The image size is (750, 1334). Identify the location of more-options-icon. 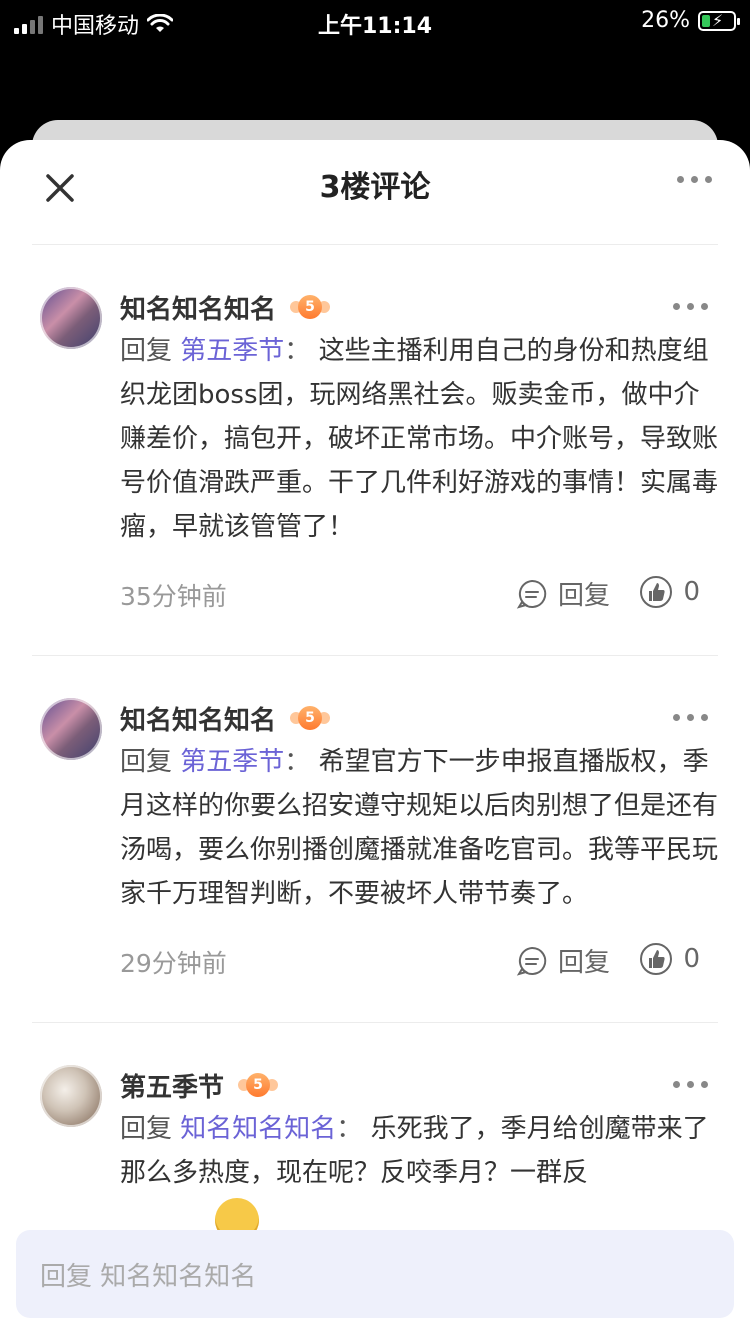
(694, 179).